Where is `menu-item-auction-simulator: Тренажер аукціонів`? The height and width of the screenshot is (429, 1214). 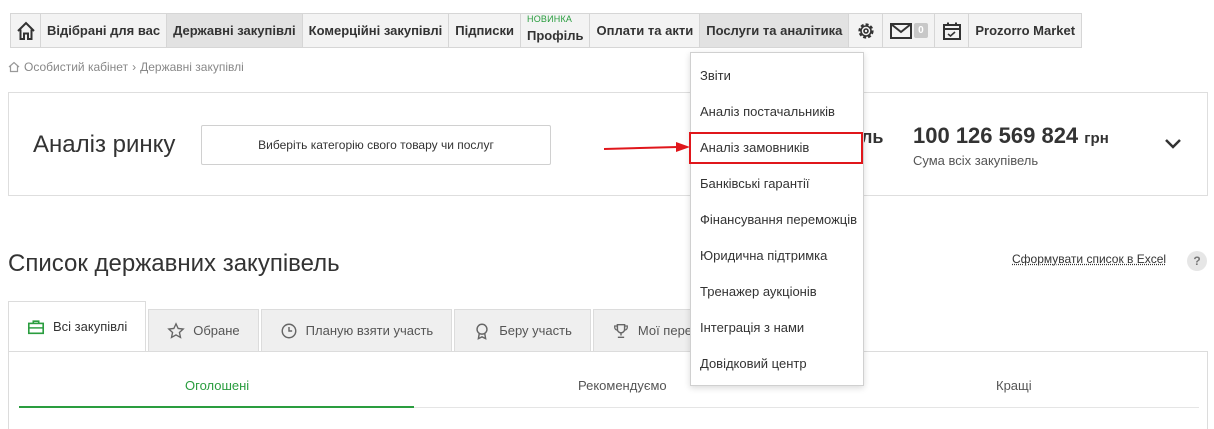 menu-item-auction-simulator: Тренажер аукціонів is located at coordinates (758, 291).